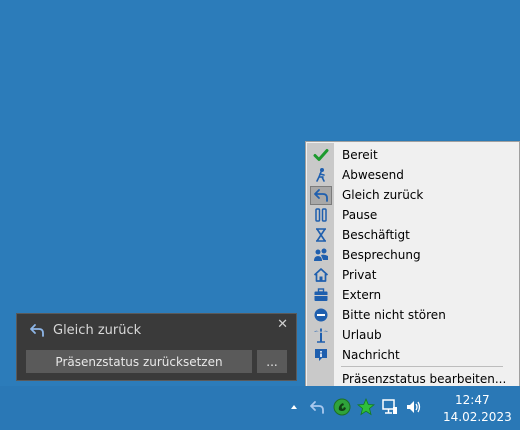 This screenshot has height=430, width=520. I want to click on menu-item-abwesend: Abwesend, so click(412, 175).